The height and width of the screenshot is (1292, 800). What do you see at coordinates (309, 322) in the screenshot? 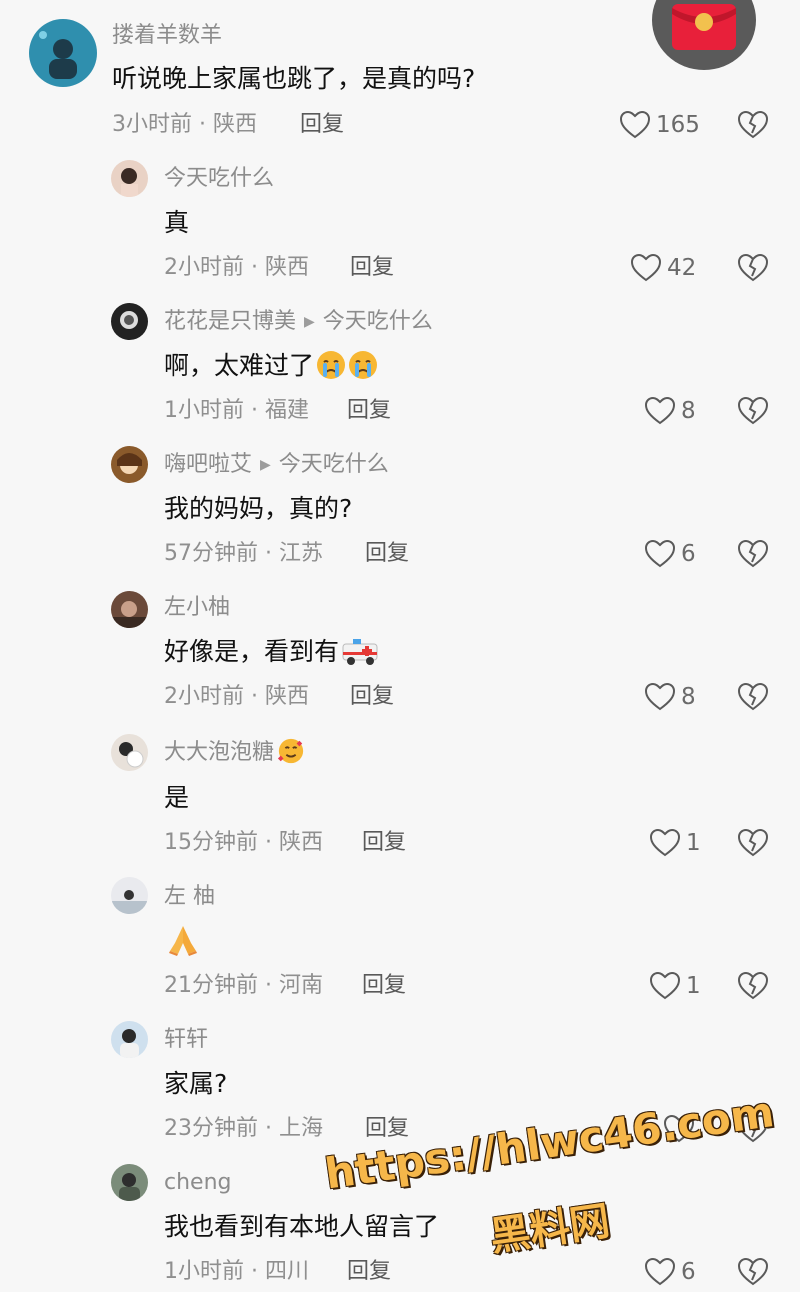
I see `triangle-right-icon: ▶` at bounding box center [309, 322].